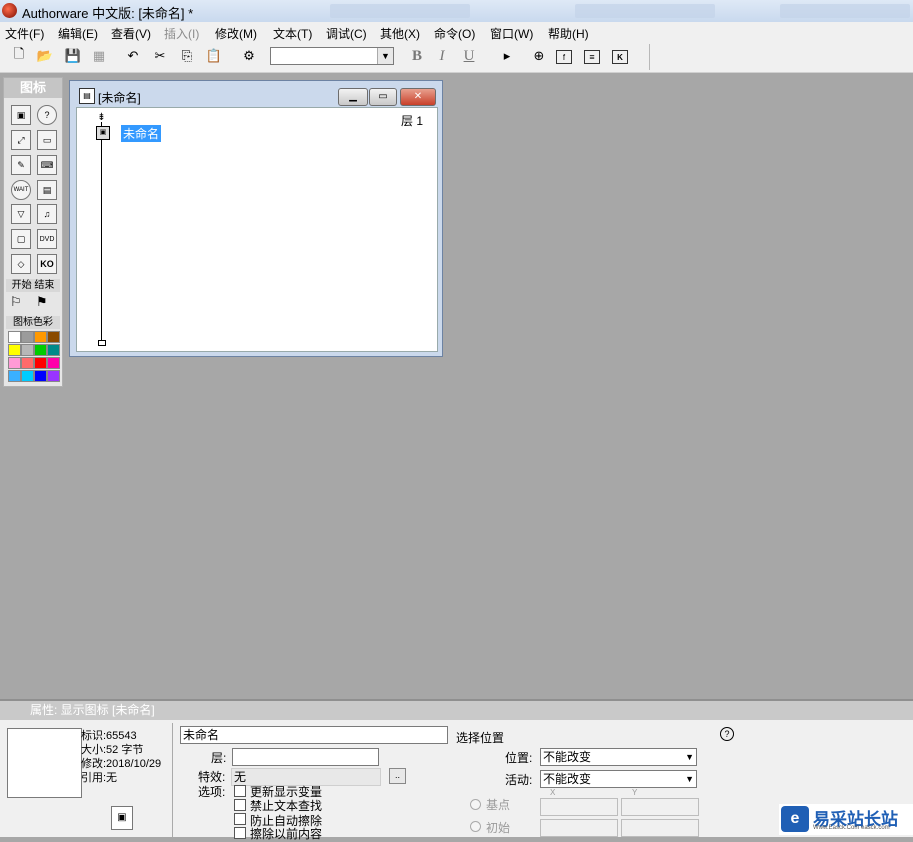 The image size is (913, 842). I want to click on activity-select-value: 不能改变, so click(567, 779).